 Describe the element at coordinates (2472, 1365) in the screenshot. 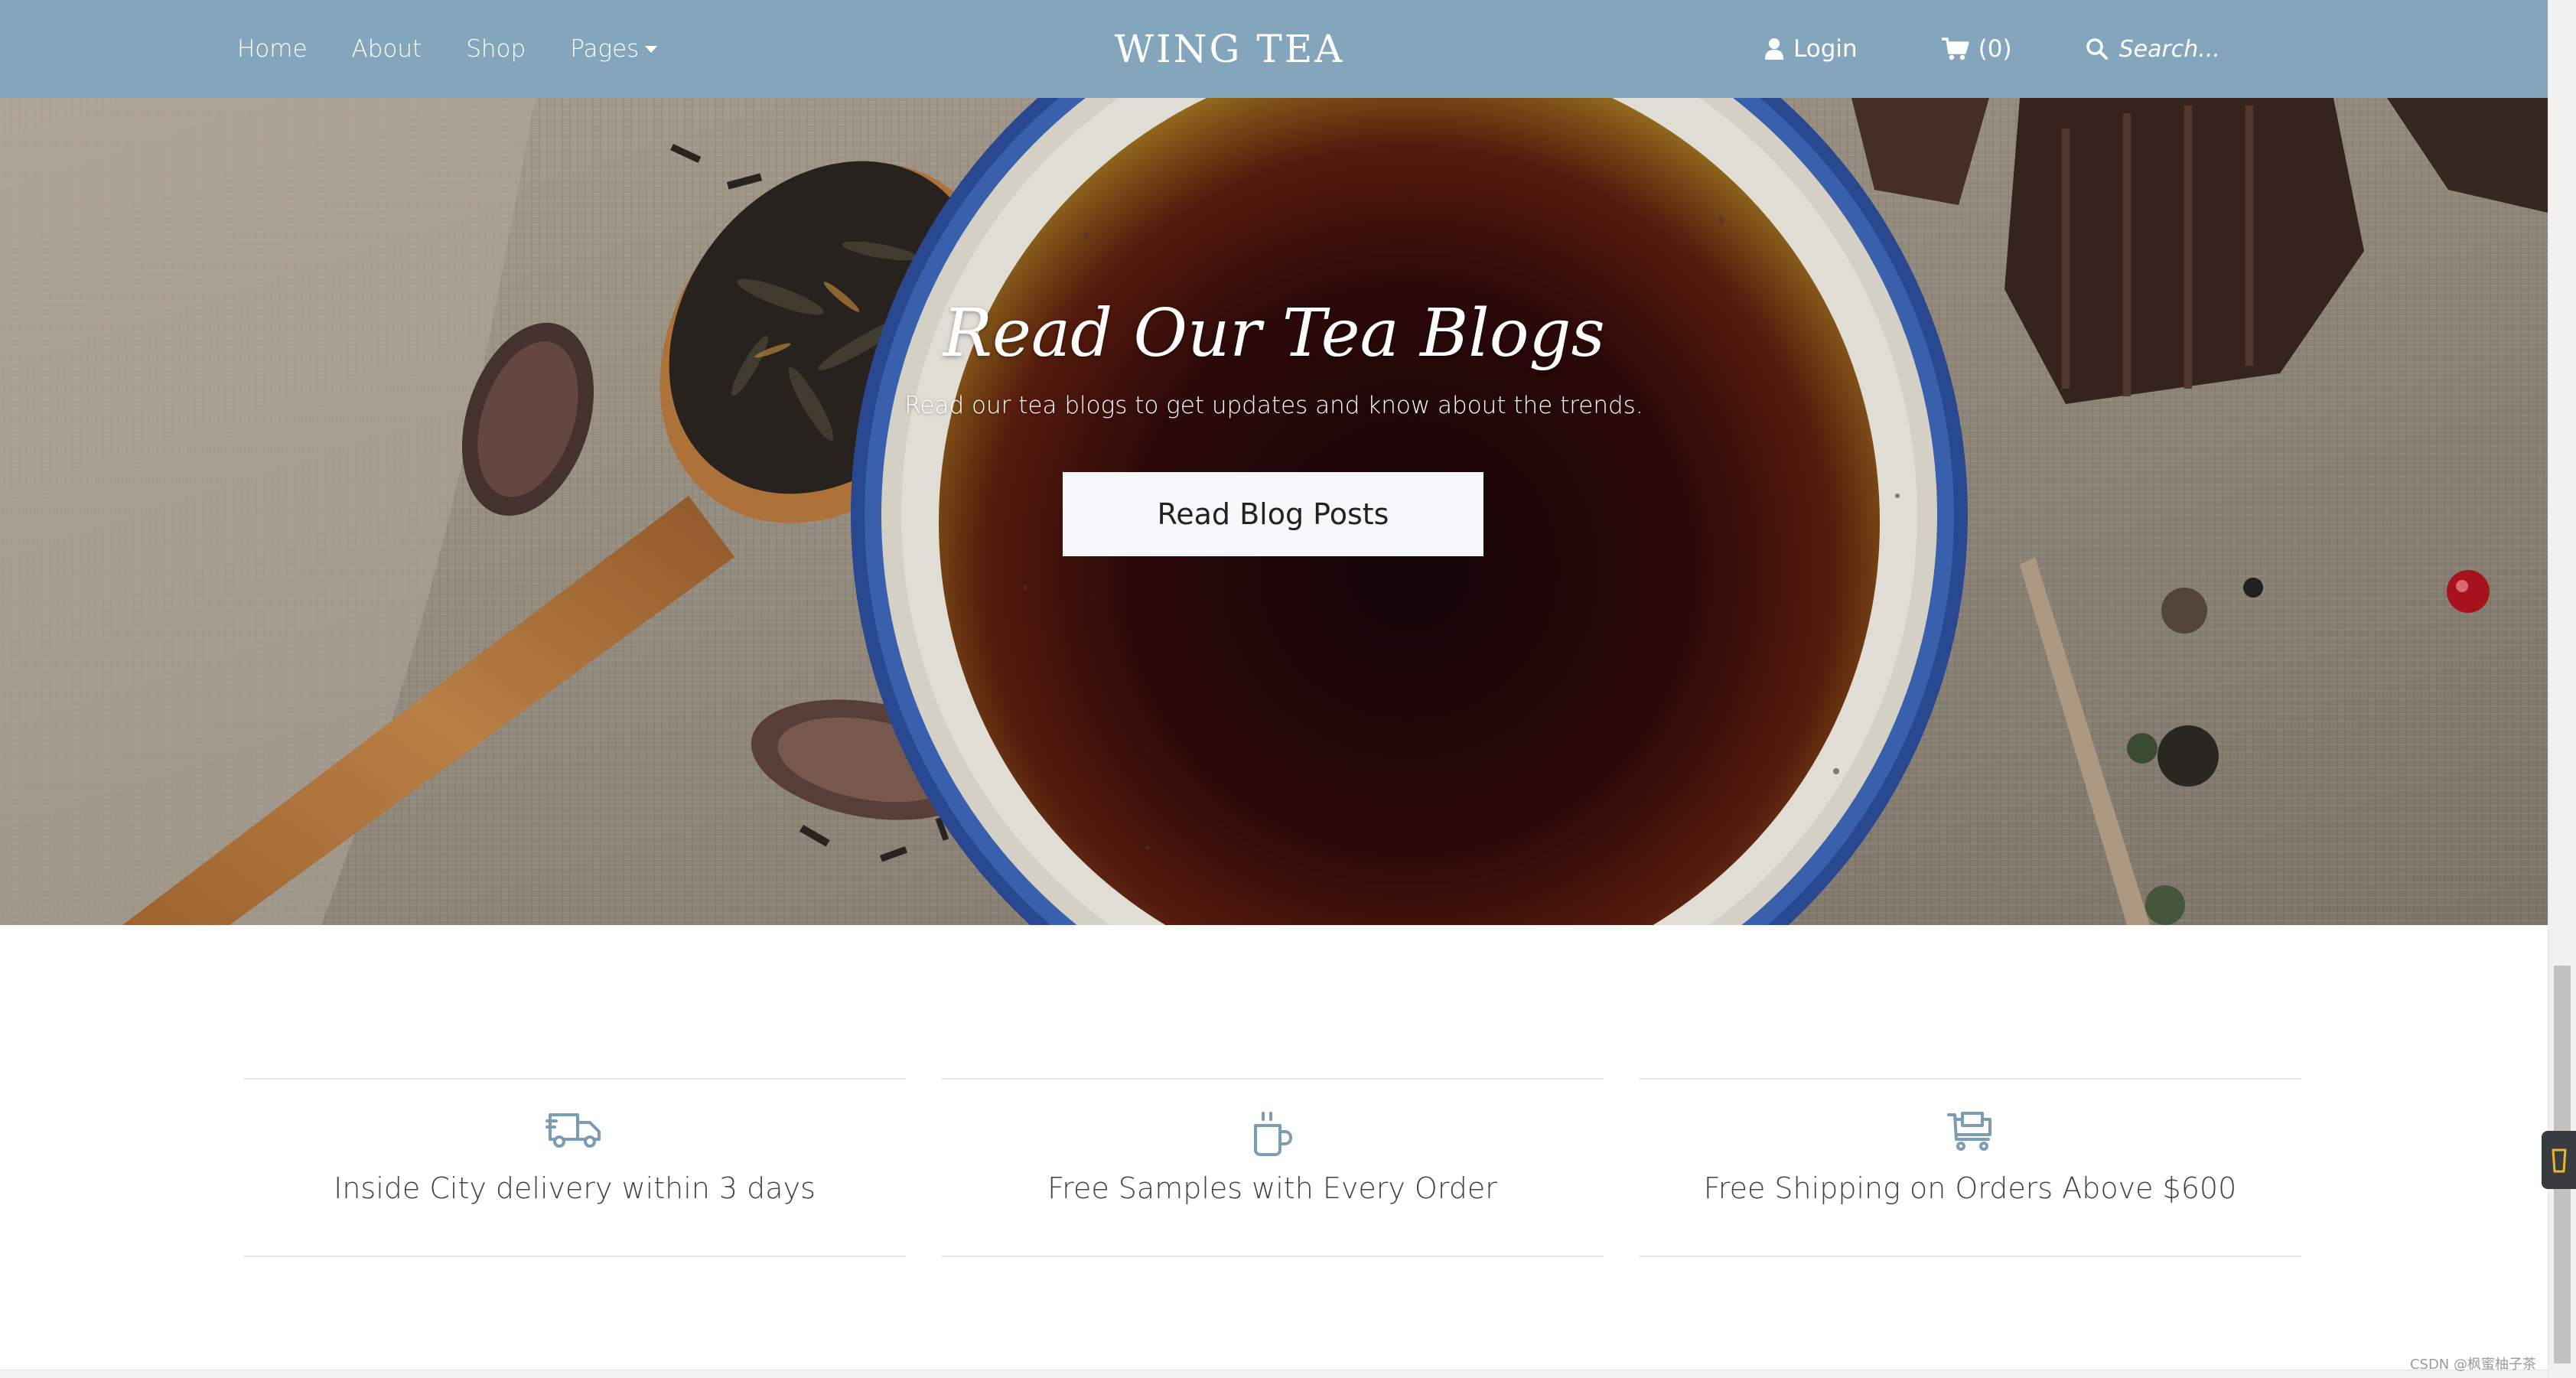

I see `watermark: CSDN @枫蜜柚子茶` at that location.